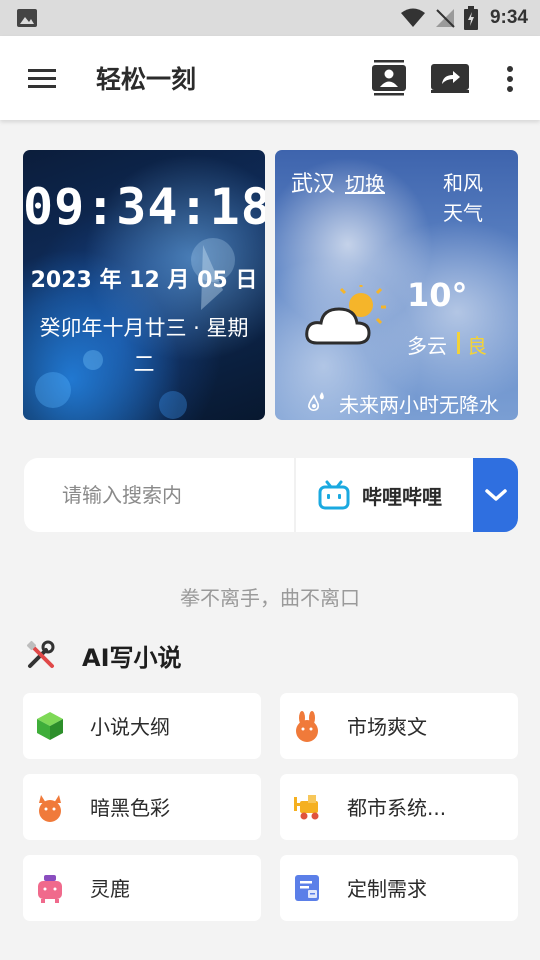 The width and height of the screenshot is (540, 960). I want to click on search-engine-selector: 哔哩哔哩, so click(384, 495).